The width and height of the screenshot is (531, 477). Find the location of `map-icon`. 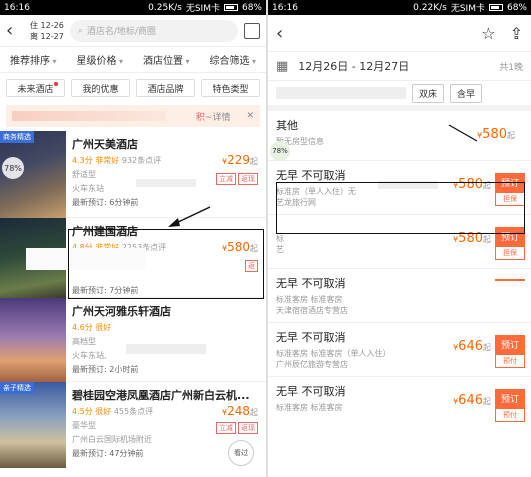

map-icon is located at coordinates (252, 30).